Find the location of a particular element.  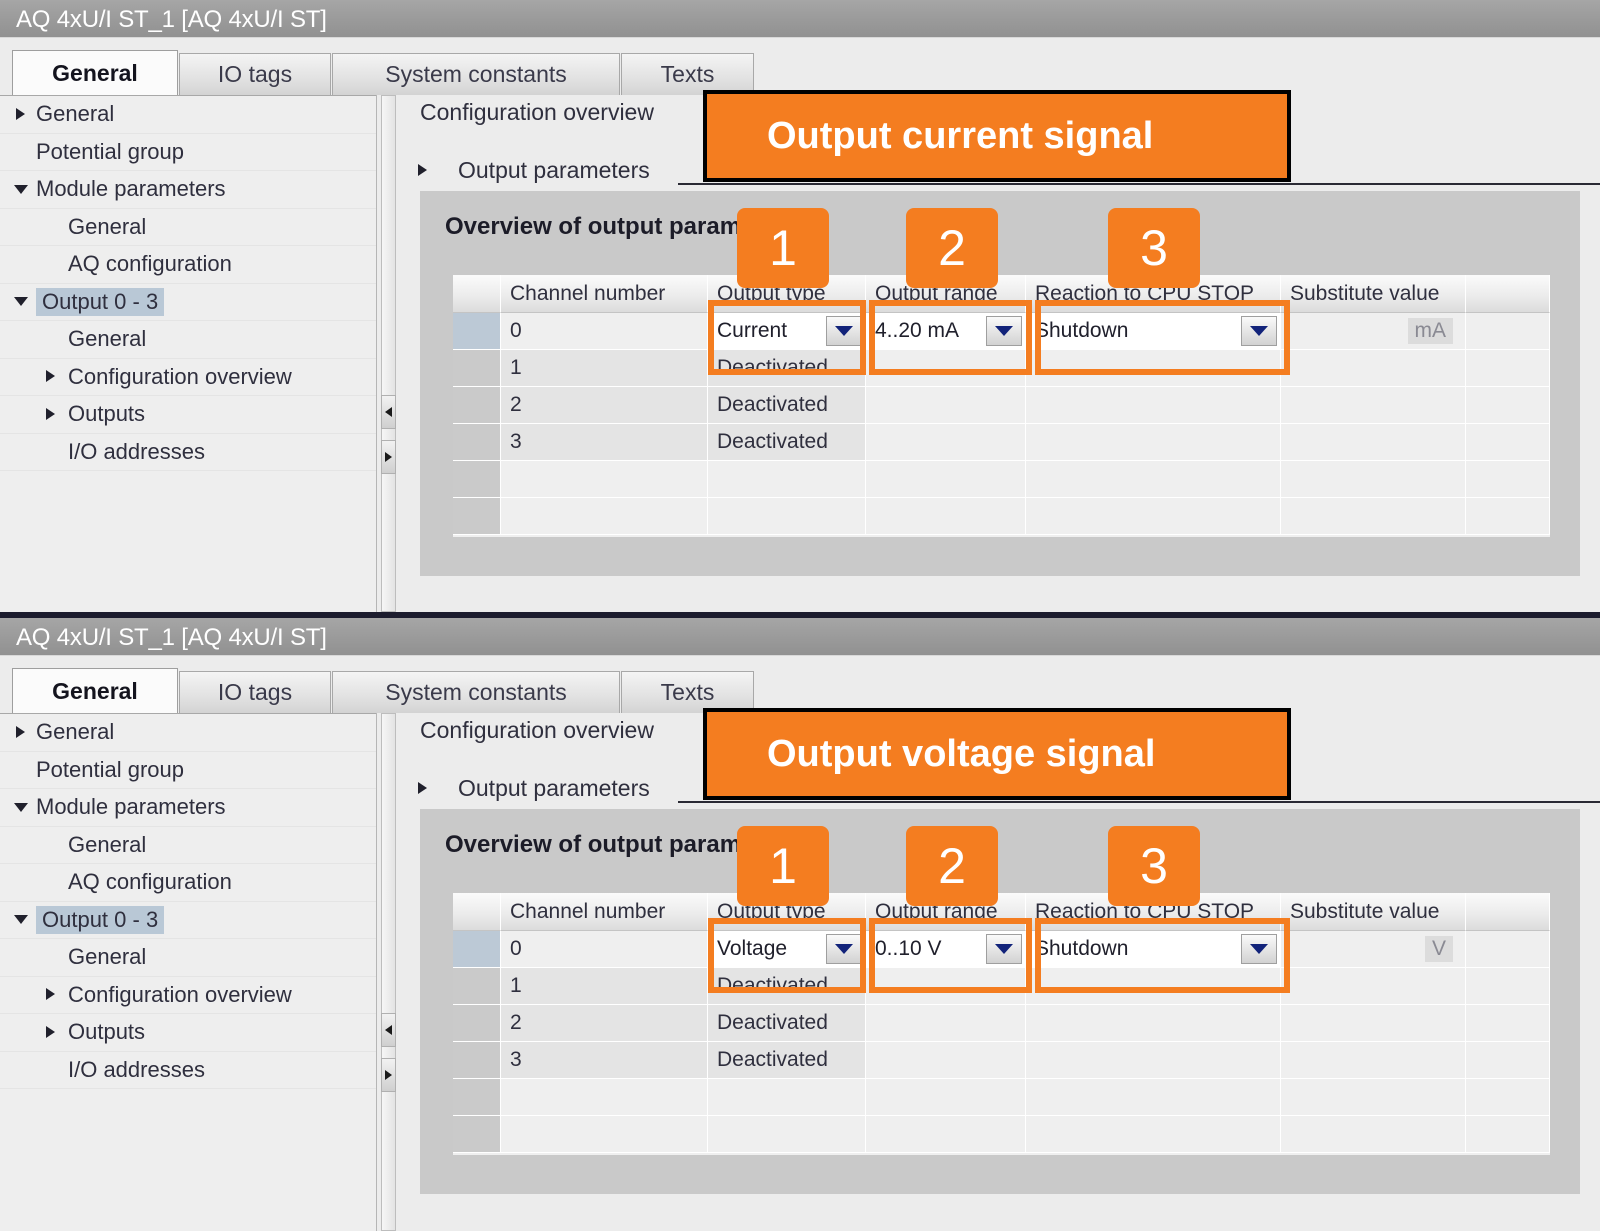

sidebar-item-general: General is located at coordinates (188, 115).